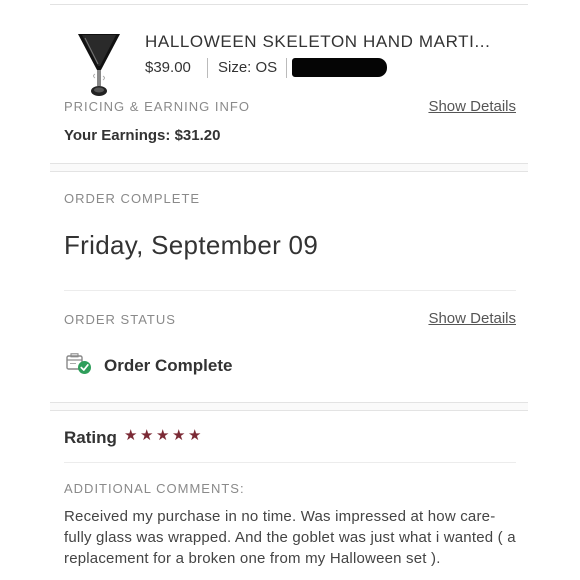 The width and height of the screenshot is (580, 580). What do you see at coordinates (90, 437) in the screenshot?
I see `rating-label: Rating` at bounding box center [90, 437].